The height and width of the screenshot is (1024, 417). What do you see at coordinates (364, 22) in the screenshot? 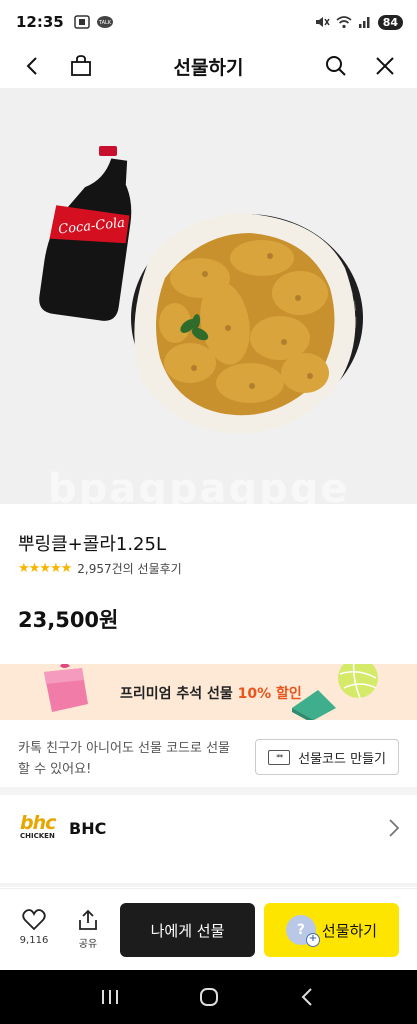
I see `signal-icon` at bounding box center [364, 22].